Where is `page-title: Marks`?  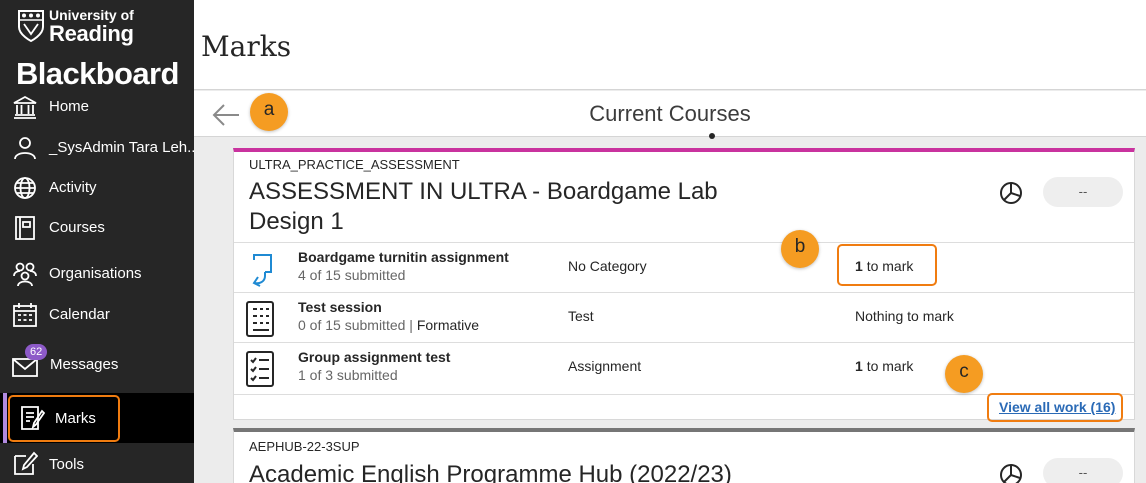
page-title: Marks is located at coordinates (246, 46).